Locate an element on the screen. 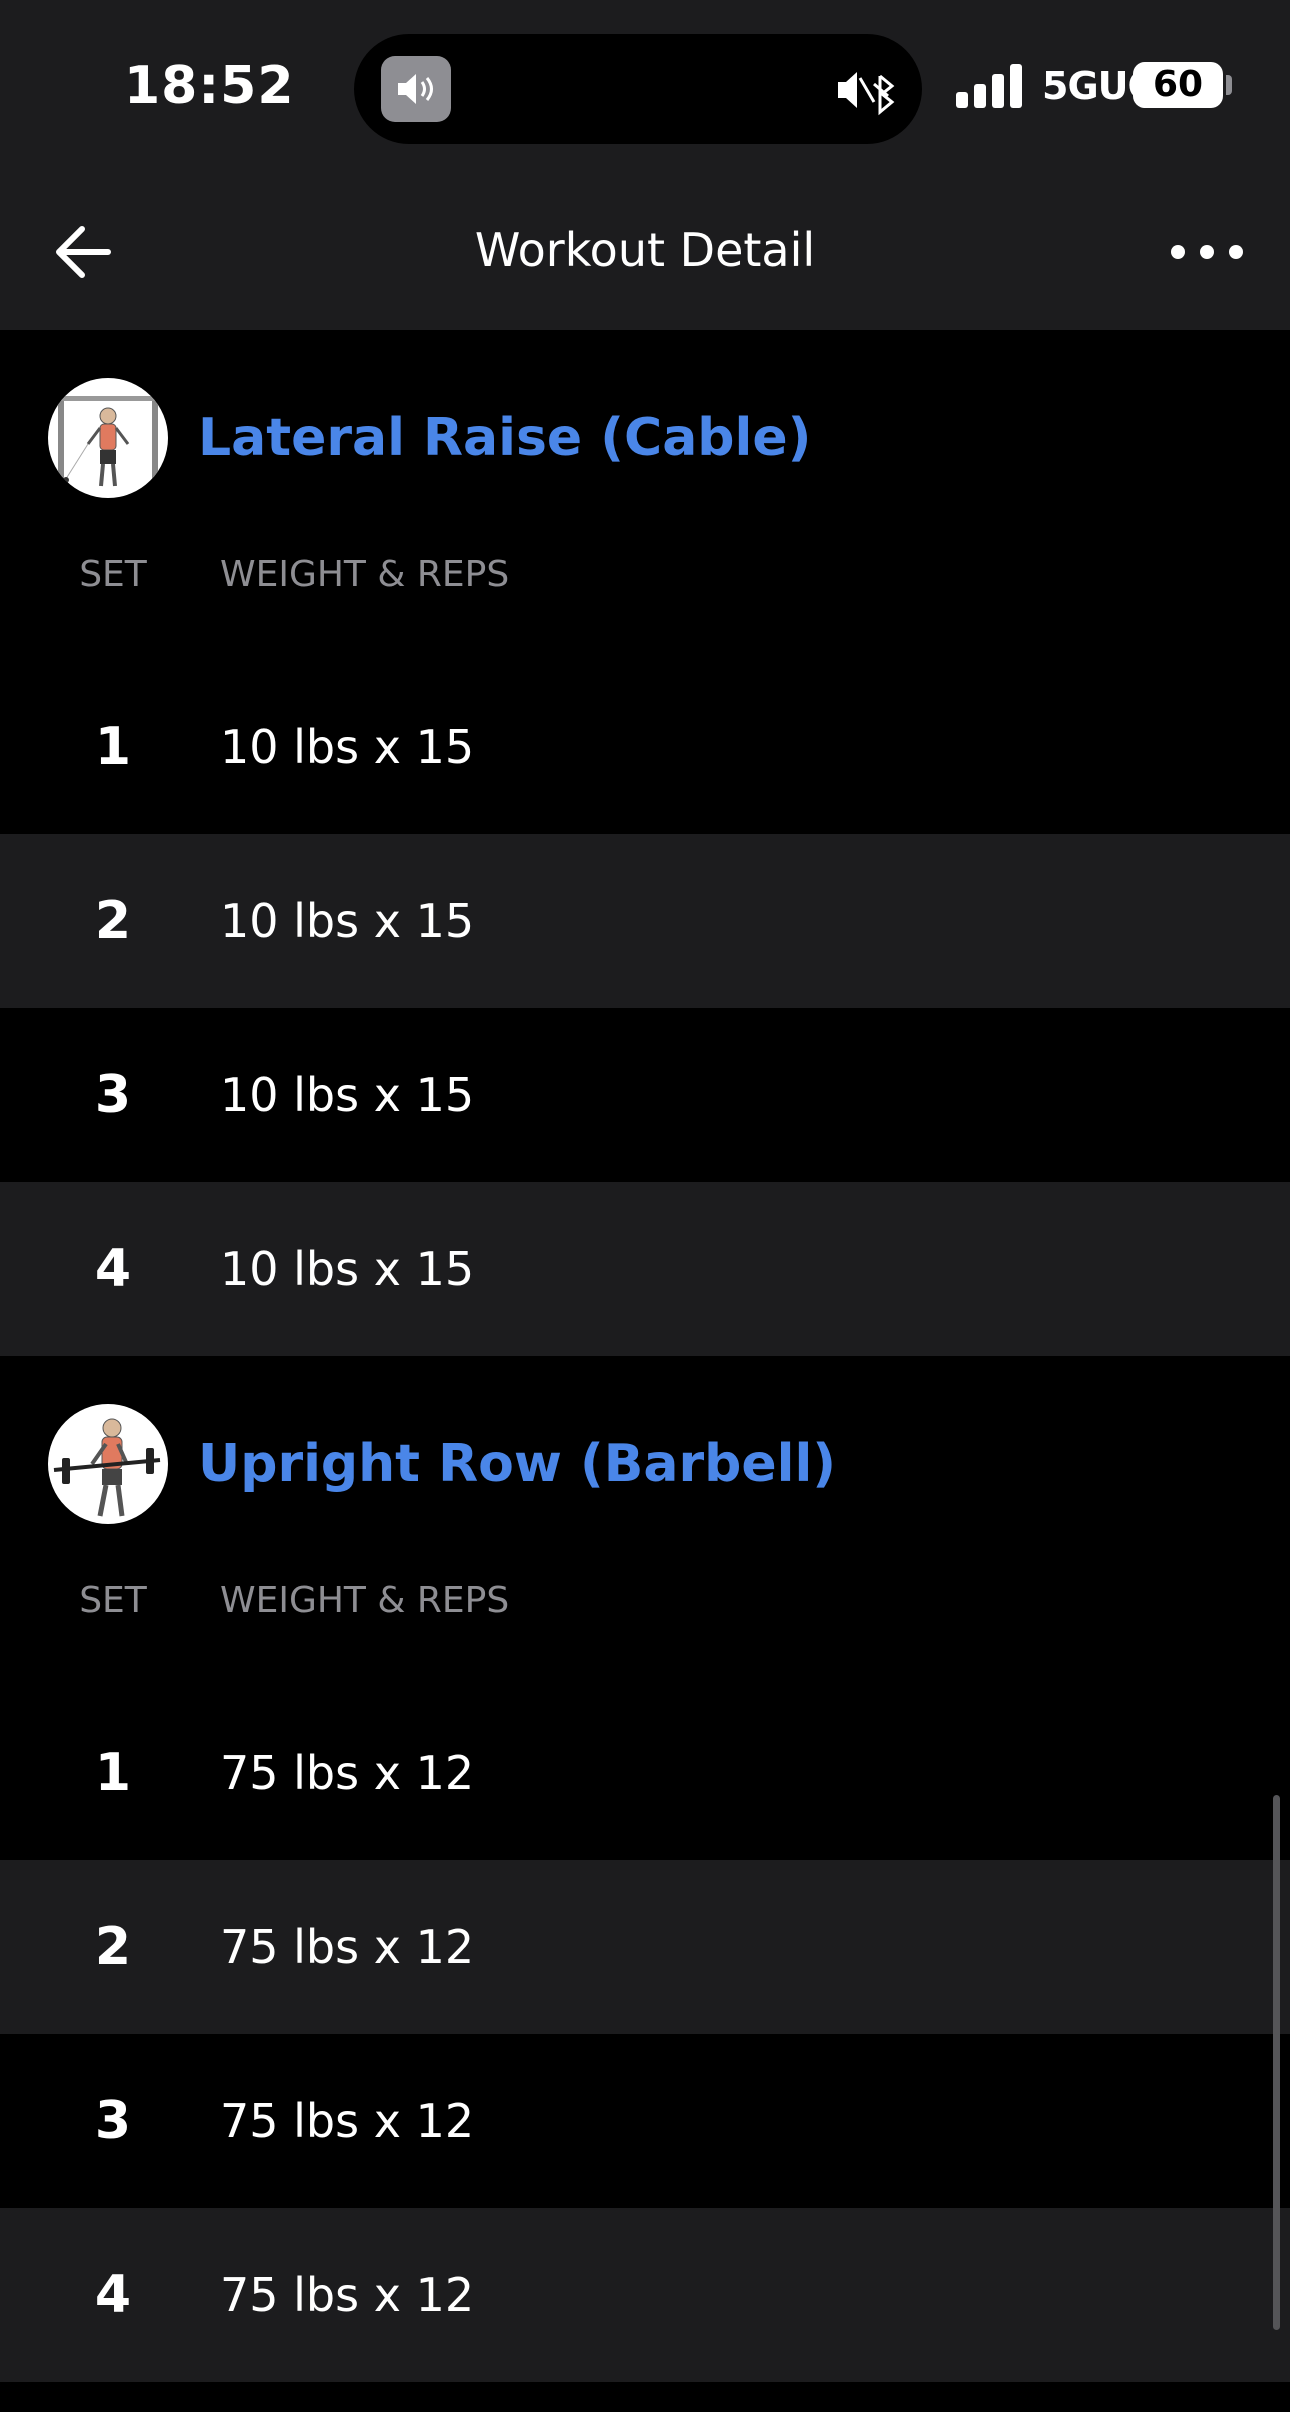 This screenshot has width=1290, height=2412. exercise-title: Lateral Raise (Cable) is located at coordinates (504, 438).